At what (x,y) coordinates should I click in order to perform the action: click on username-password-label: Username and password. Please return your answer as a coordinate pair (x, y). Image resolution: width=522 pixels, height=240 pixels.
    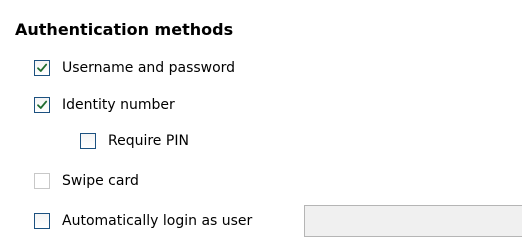
    Looking at the image, I should click on (149, 68).